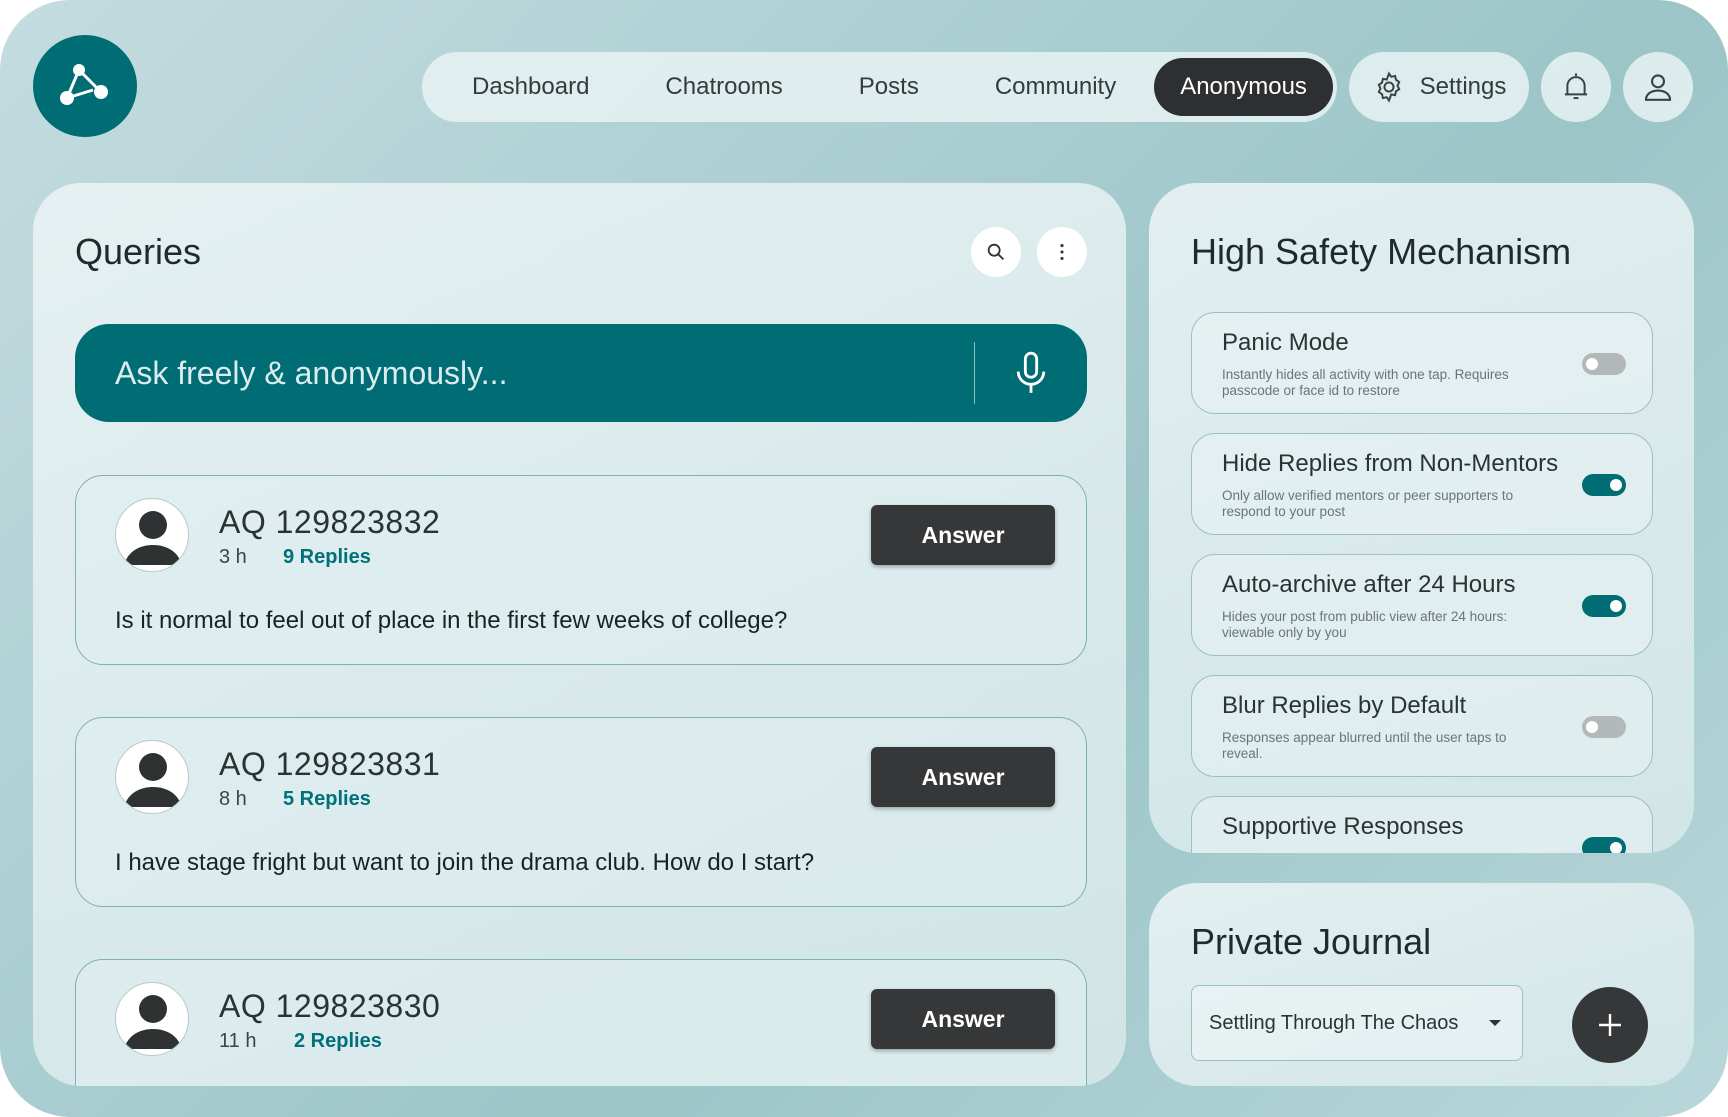  I want to click on profile-button, so click(1658, 87).